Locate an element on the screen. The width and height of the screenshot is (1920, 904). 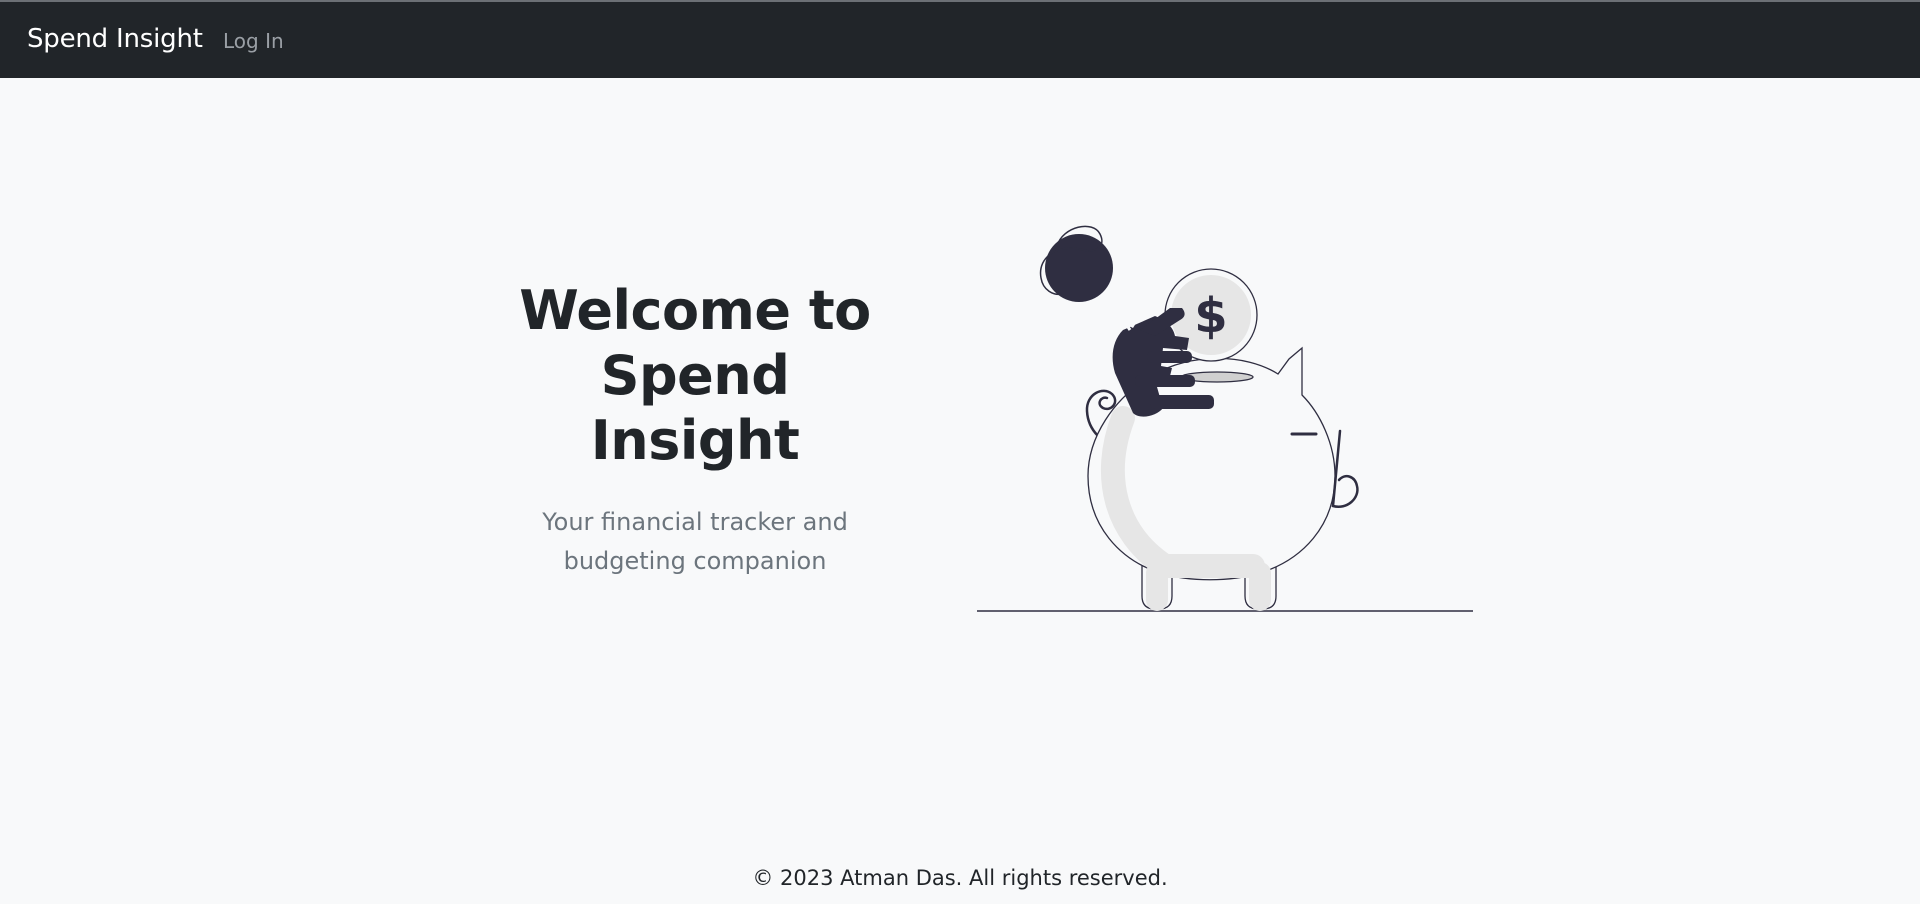
hero-subtitle-line2: budgeting companion is located at coordinates (695, 561).